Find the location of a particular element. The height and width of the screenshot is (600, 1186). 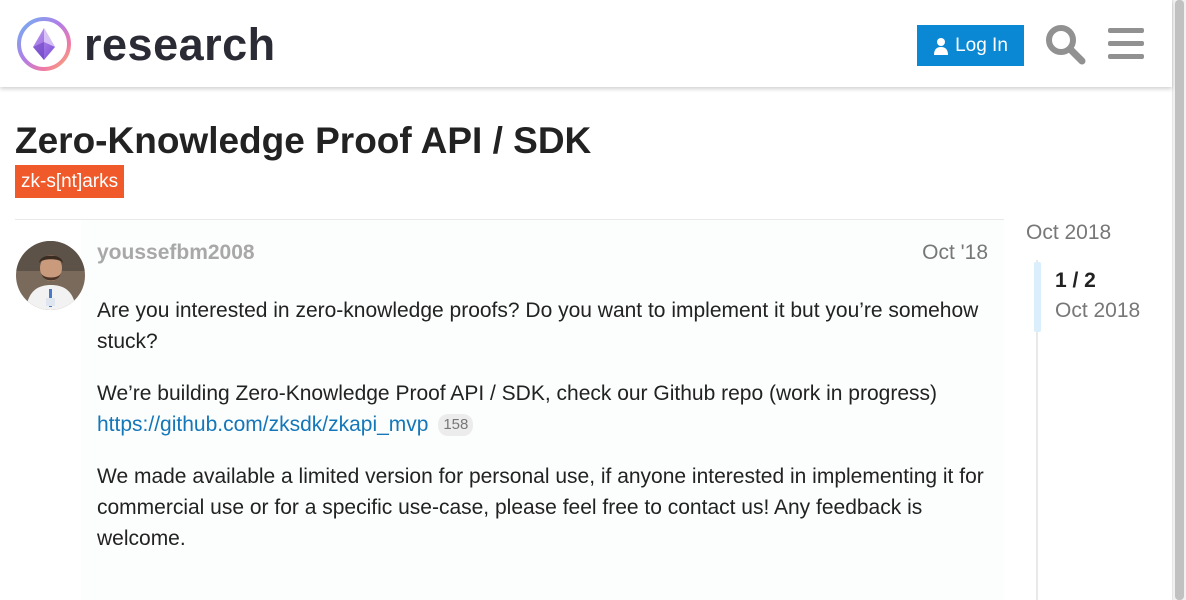

login-button: Log In is located at coordinates (970, 45).